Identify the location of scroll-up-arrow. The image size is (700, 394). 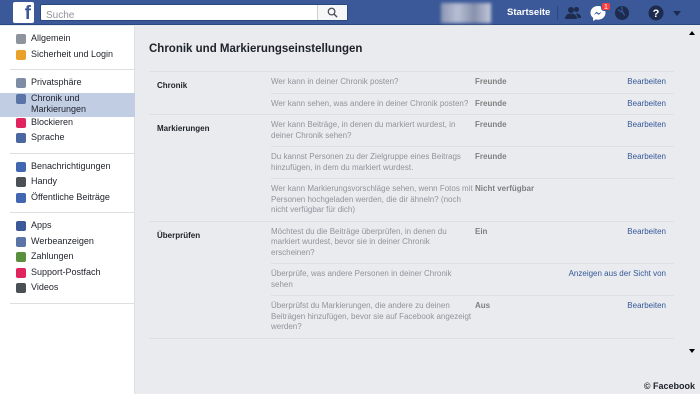
(692, 33).